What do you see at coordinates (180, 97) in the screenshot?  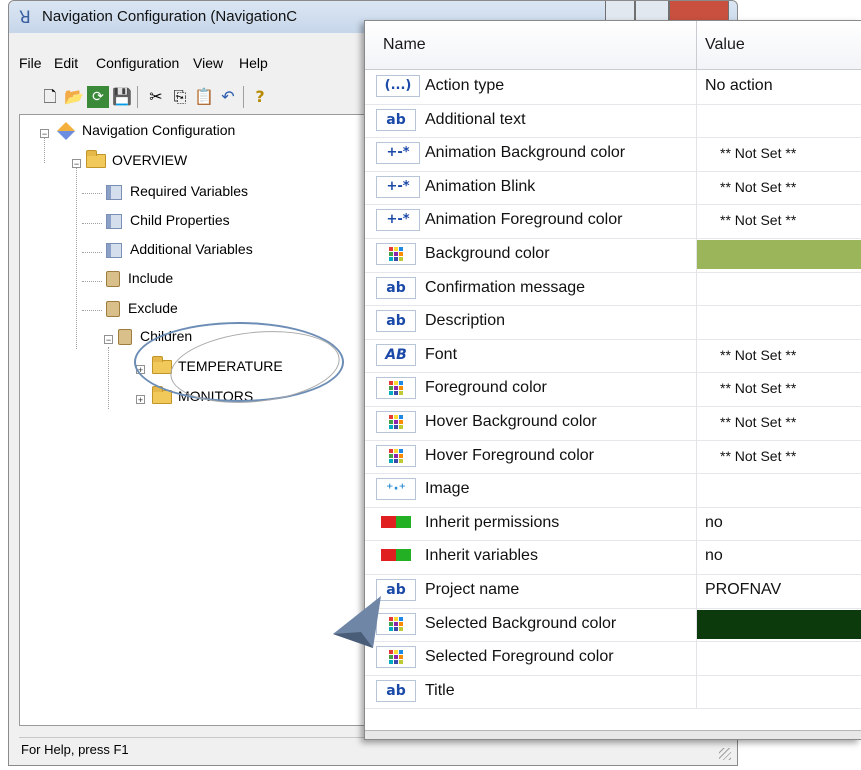 I see `copy-icon: ⎘` at bounding box center [180, 97].